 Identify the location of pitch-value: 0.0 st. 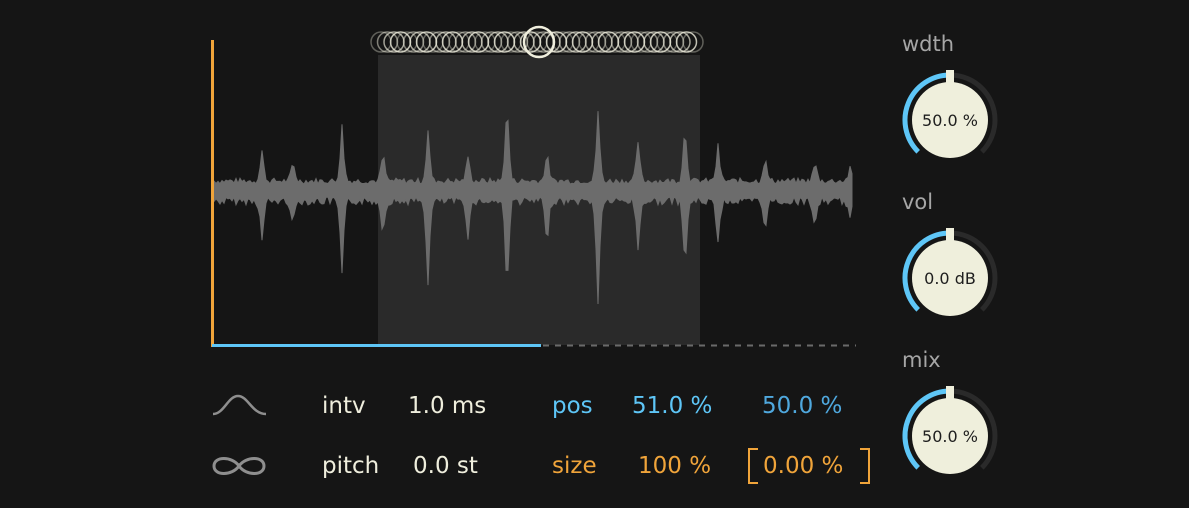
(445, 466).